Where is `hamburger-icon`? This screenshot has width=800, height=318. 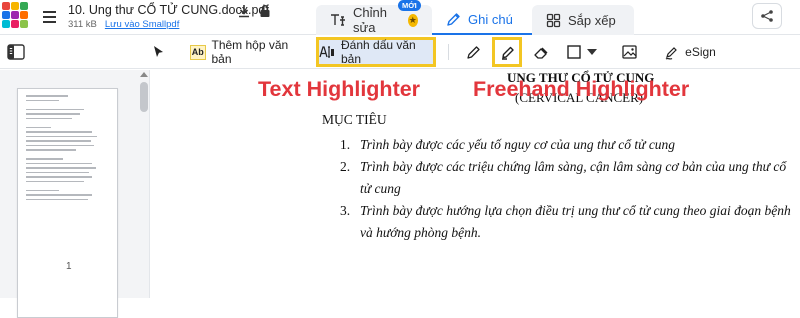 hamburger-icon is located at coordinates (49, 12).